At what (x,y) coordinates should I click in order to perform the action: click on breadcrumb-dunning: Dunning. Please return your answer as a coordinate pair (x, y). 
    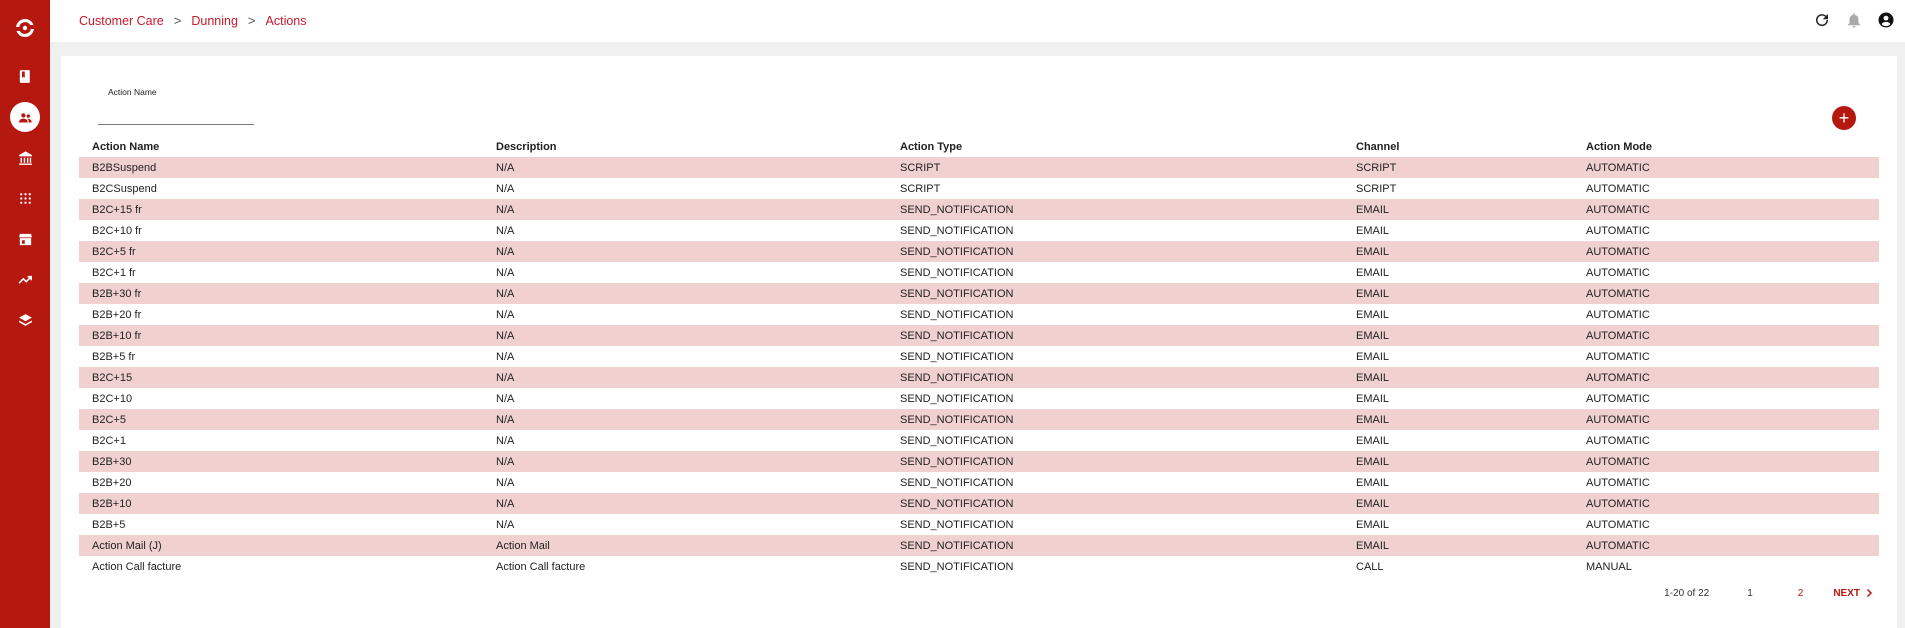
    Looking at the image, I should click on (214, 21).